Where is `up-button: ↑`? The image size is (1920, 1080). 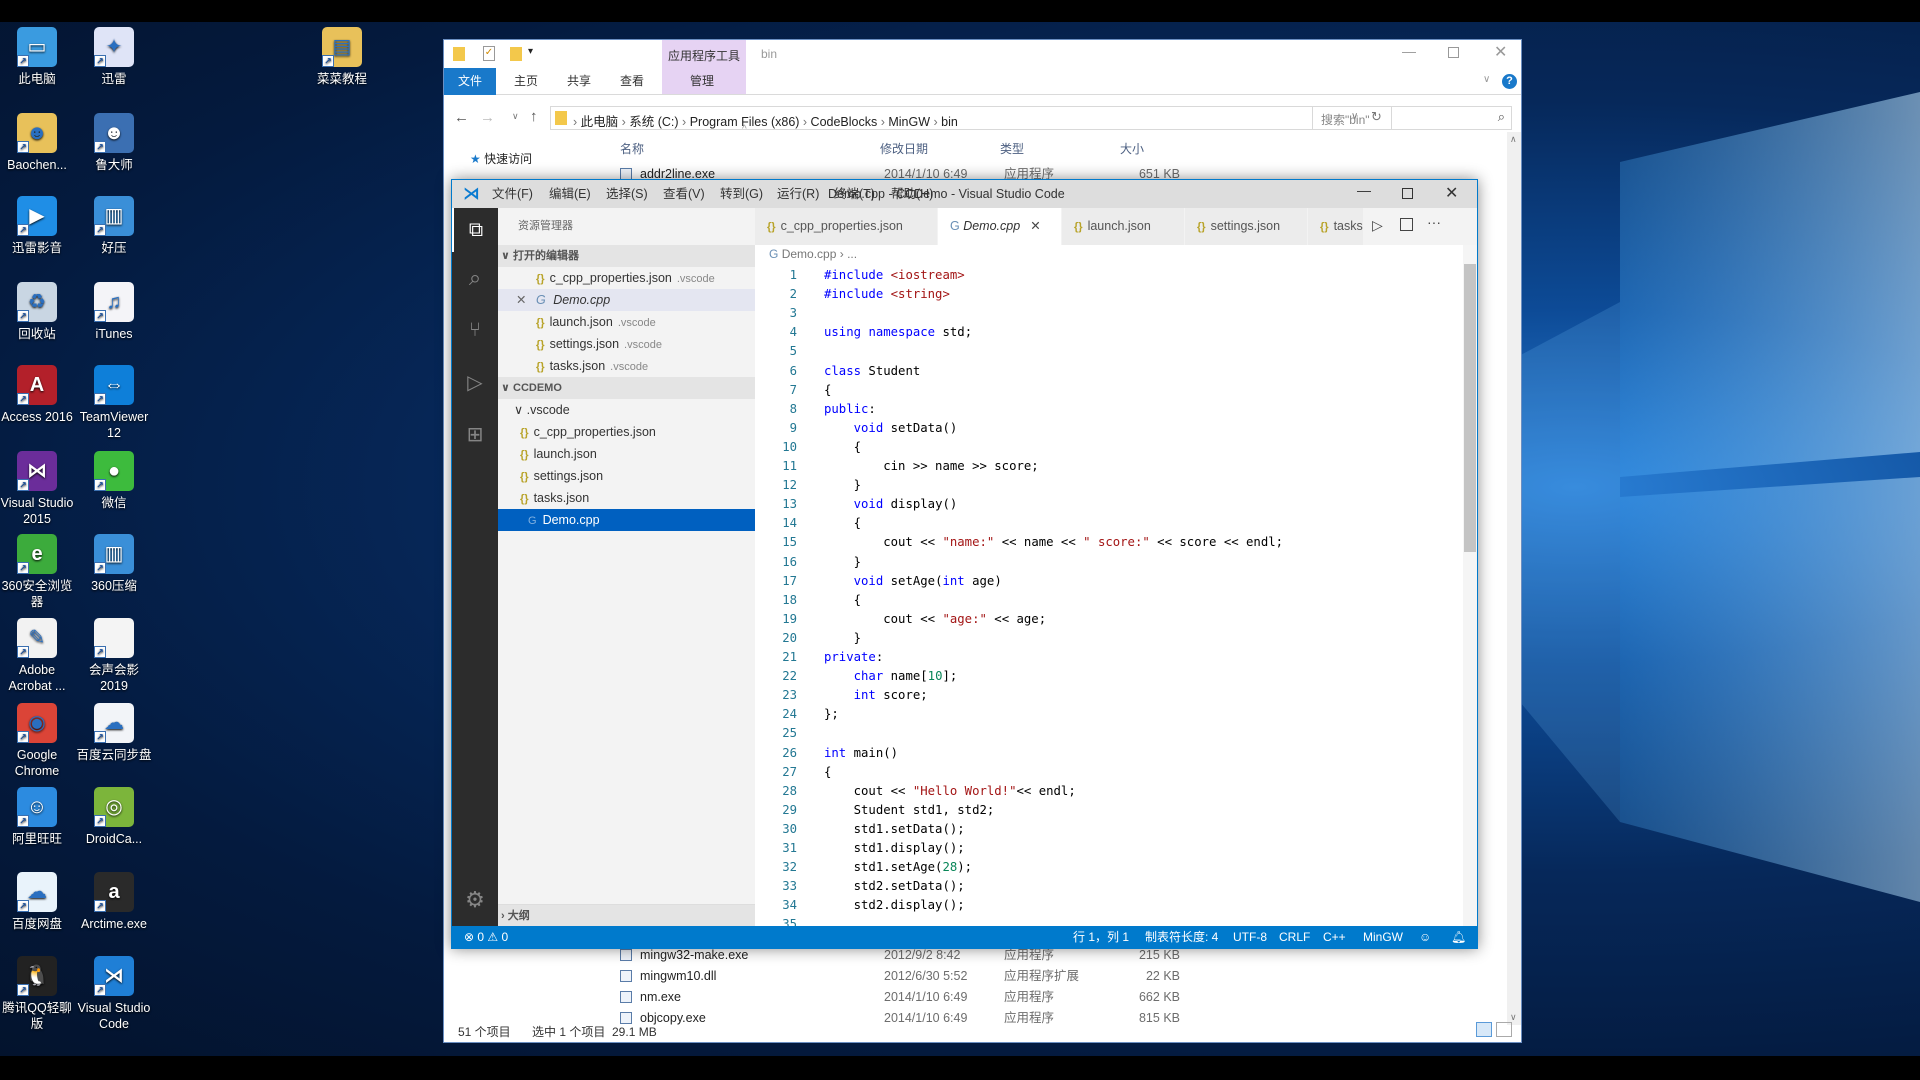
up-button: ↑ is located at coordinates (534, 116).